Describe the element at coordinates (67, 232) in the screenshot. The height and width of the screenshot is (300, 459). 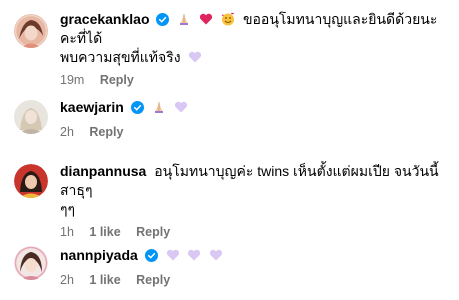
I see `comment-timestamp: 1h` at that location.